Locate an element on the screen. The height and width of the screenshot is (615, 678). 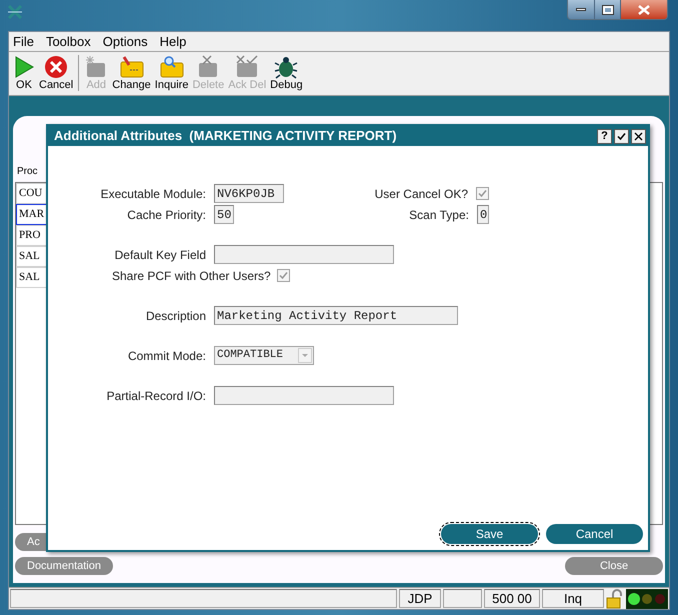
maximize-button is located at coordinates (608, 9).